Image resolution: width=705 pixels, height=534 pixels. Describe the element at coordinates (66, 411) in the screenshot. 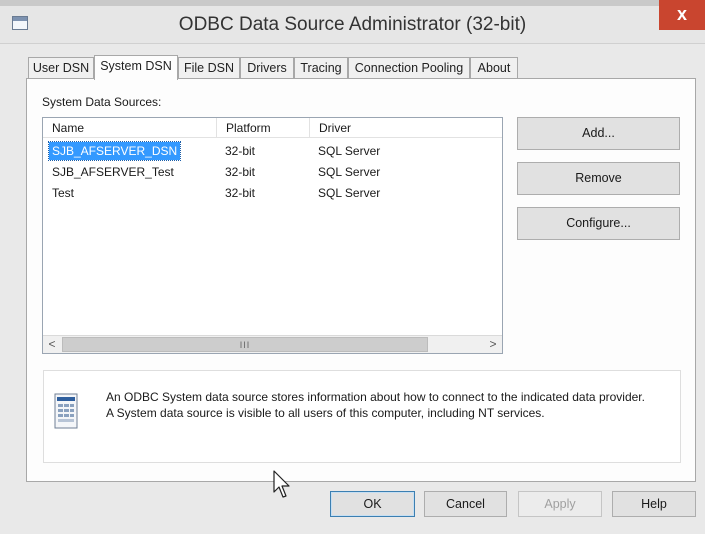

I see `data-source-icon` at that location.